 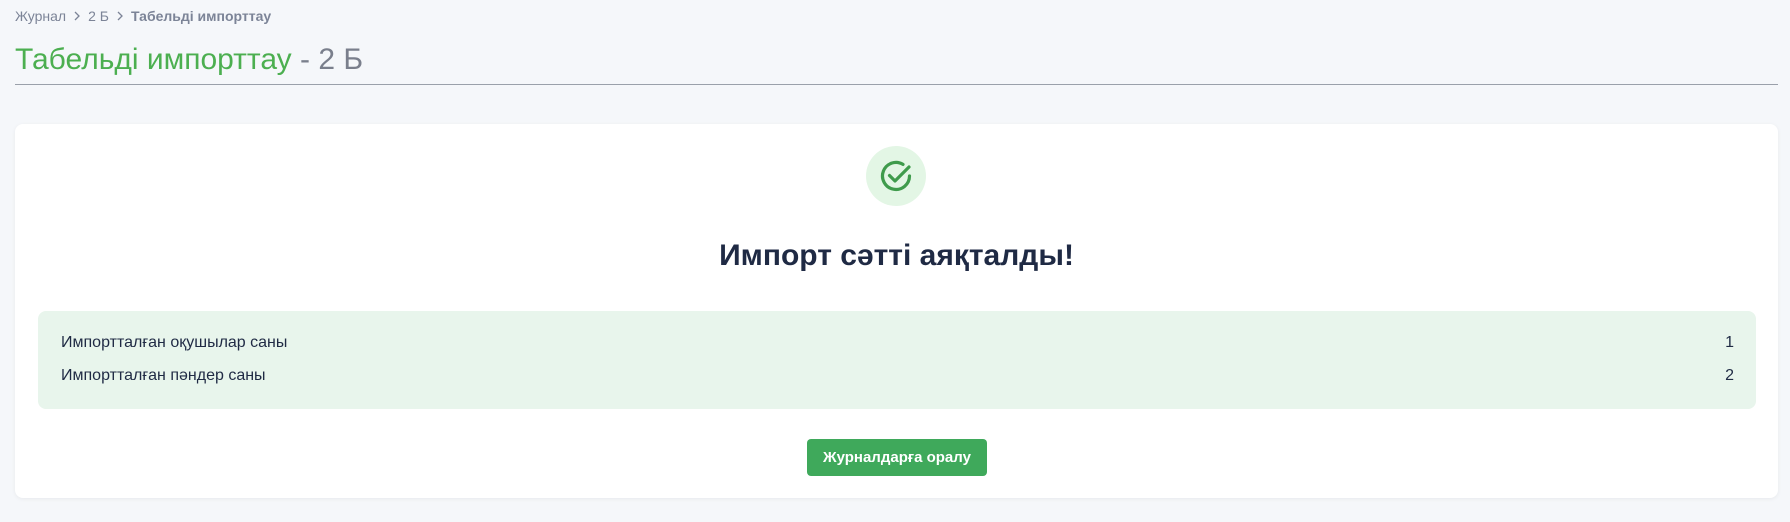 I want to click on stat-label: Импортталған оқушылар саны, so click(x=174, y=342).